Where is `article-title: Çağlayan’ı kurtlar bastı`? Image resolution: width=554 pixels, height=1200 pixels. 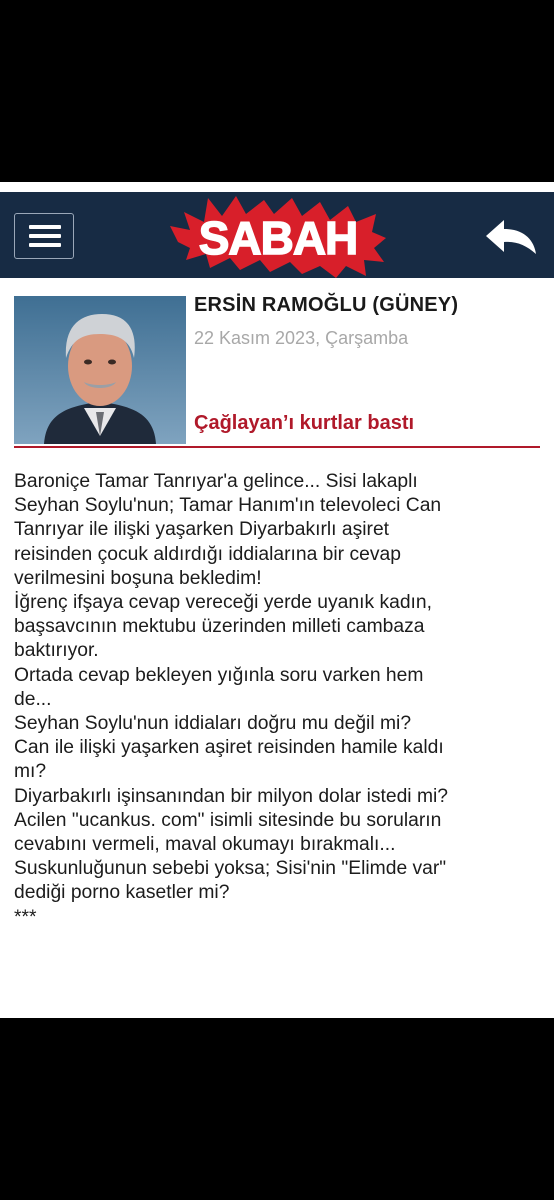
article-title: Çağlayan’ı kurtlar bastı is located at coordinates (304, 423).